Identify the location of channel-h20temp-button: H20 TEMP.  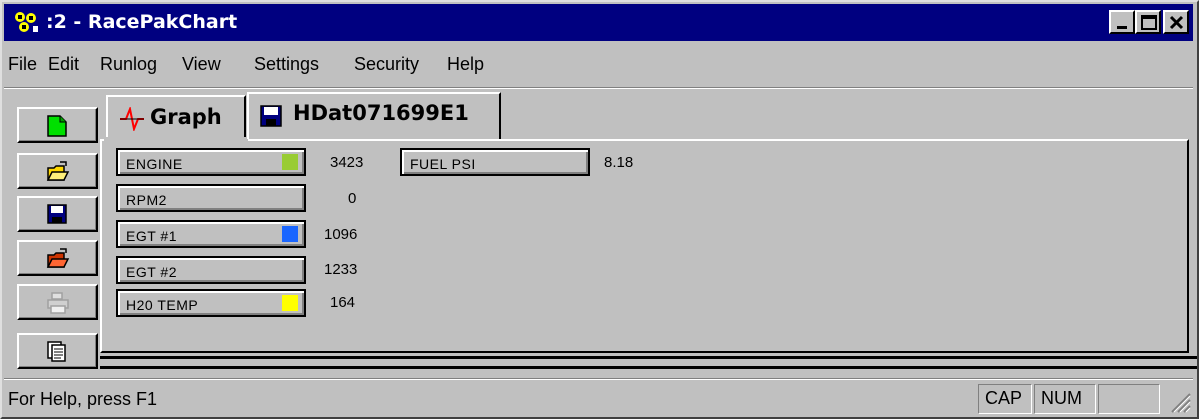
(211, 303).